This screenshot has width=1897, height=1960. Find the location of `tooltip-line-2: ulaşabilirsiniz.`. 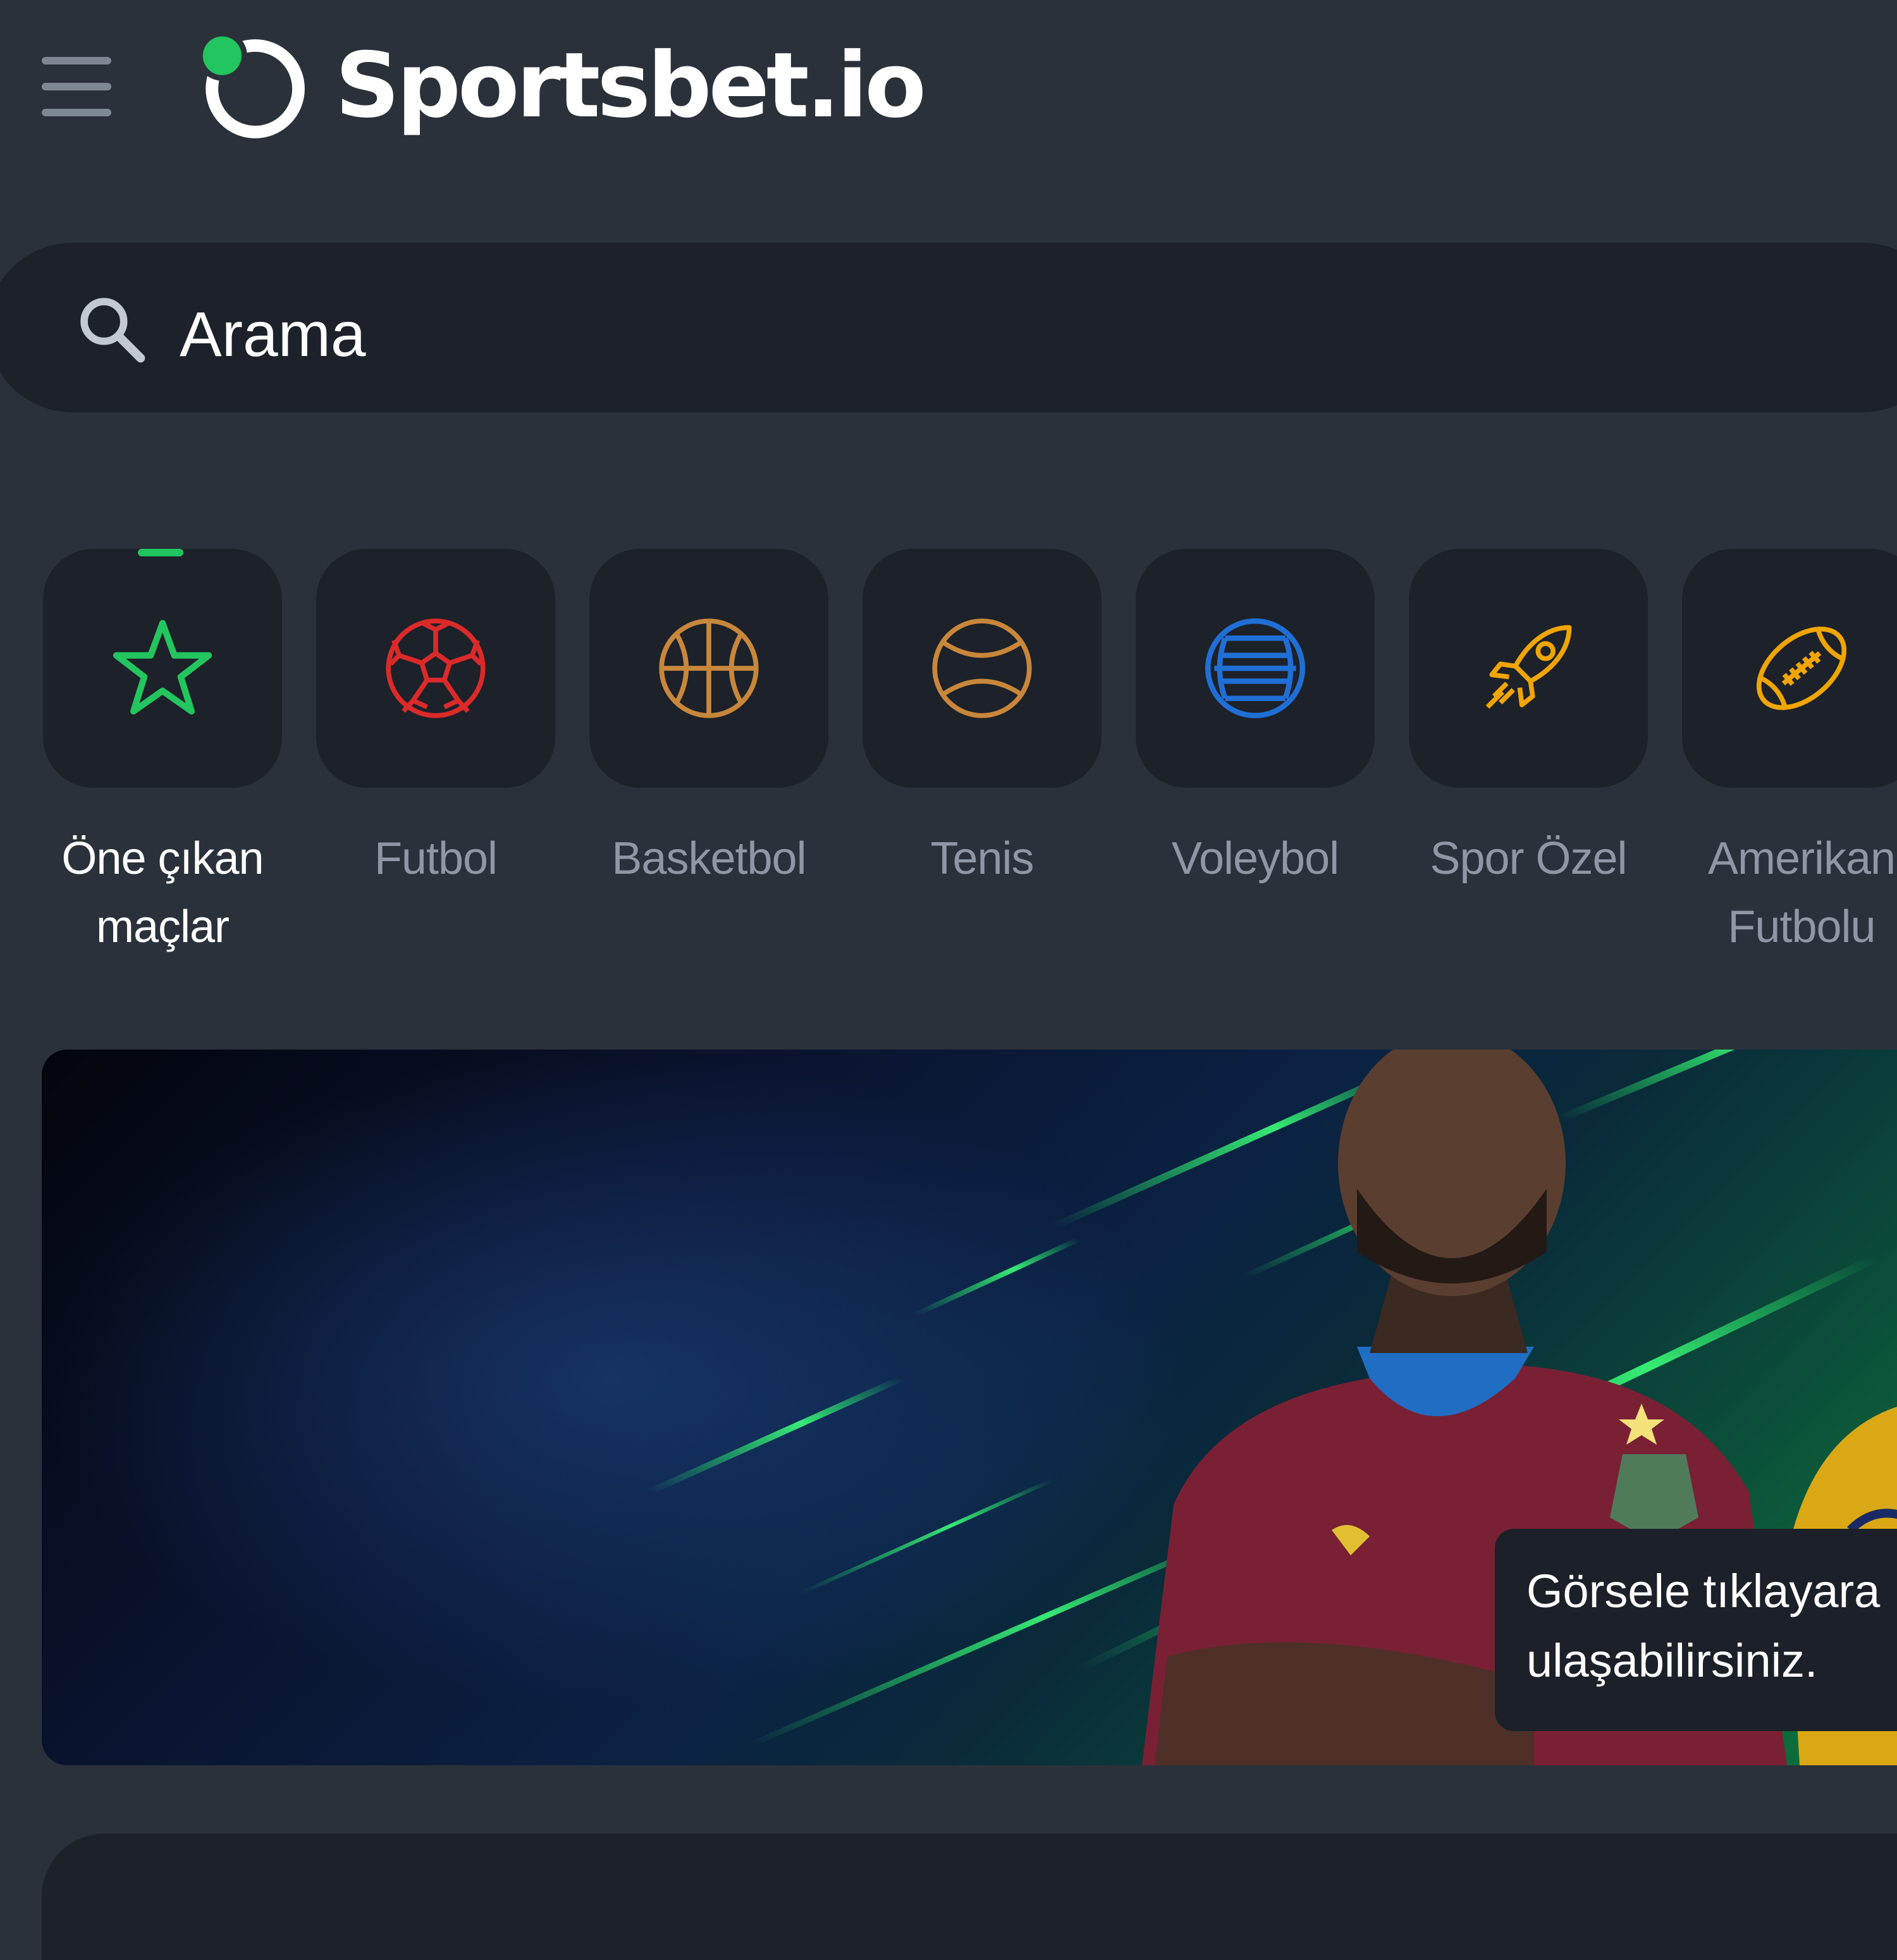

tooltip-line-2: ulaşabilirsiniz. is located at coordinates (1672, 1660).